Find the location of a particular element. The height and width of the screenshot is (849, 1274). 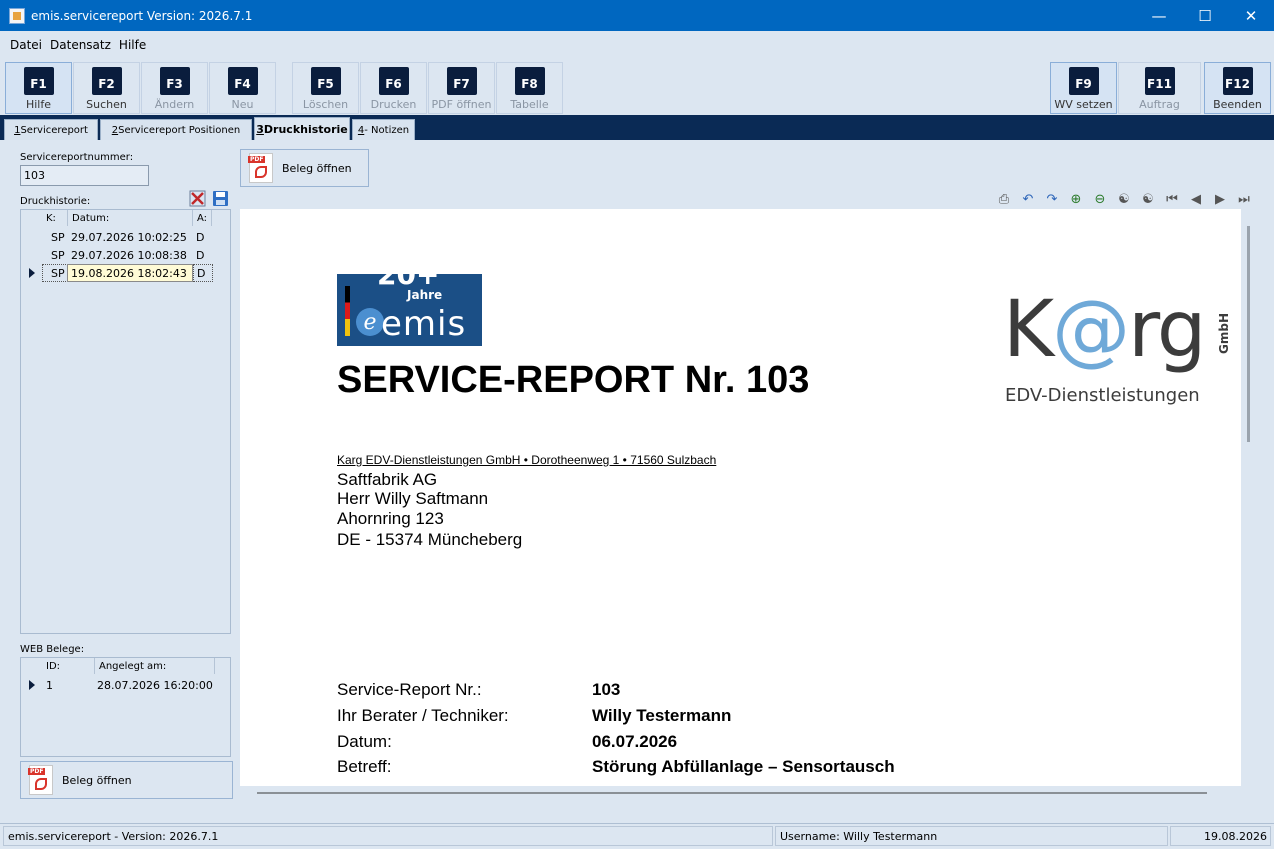

history-row-3-datum: 19.08.2026 18:02:43 is located at coordinates (130, 273).